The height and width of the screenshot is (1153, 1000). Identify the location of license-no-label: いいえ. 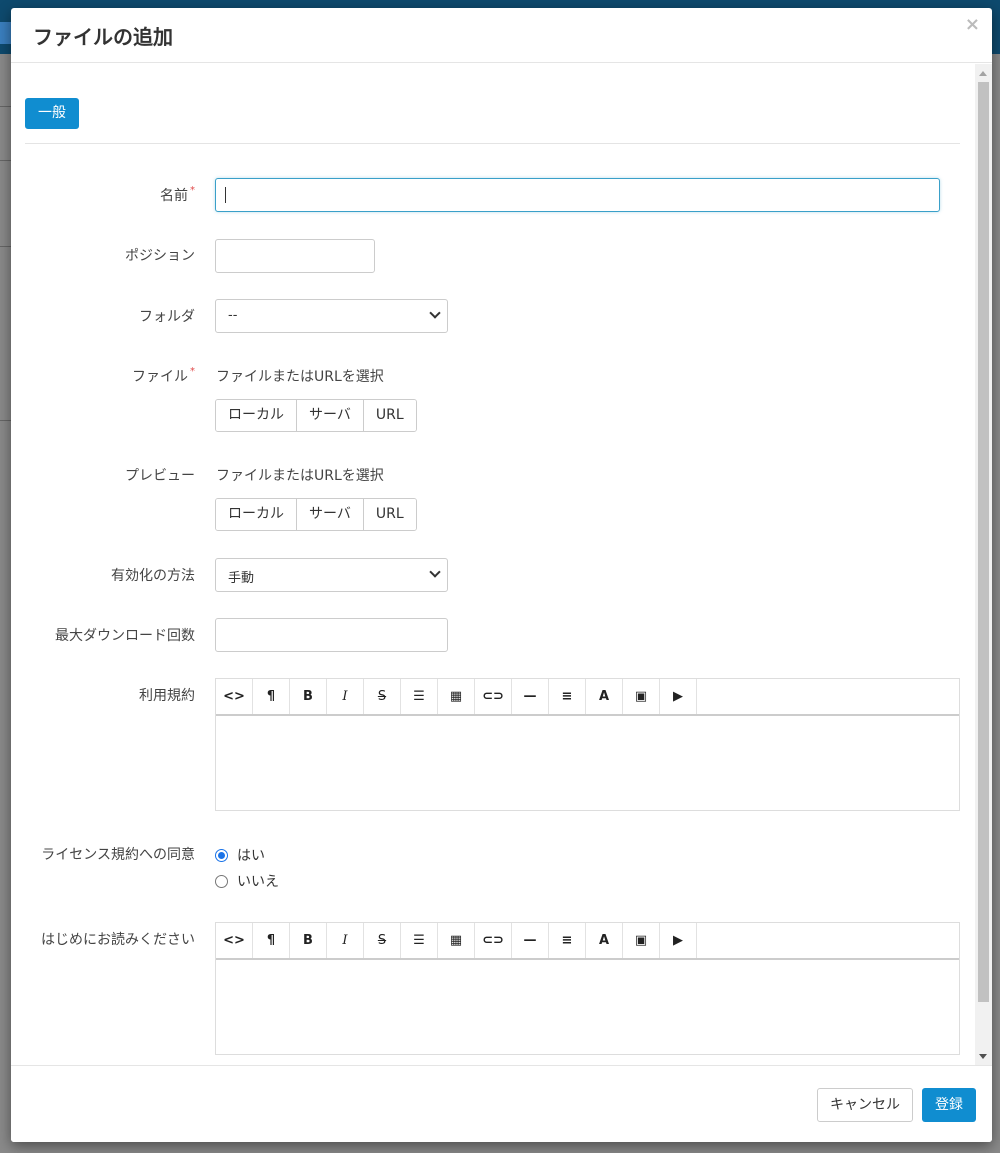
(258, 882).